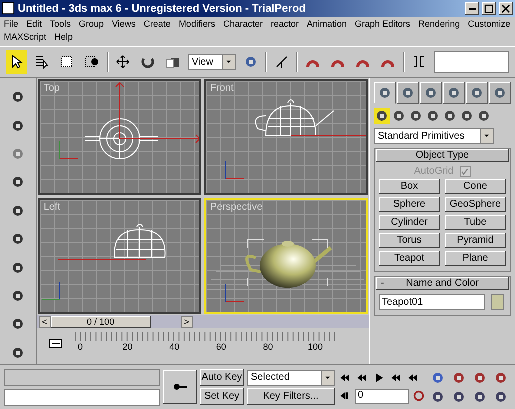  I want to click on tool-button, so click(17, 62).